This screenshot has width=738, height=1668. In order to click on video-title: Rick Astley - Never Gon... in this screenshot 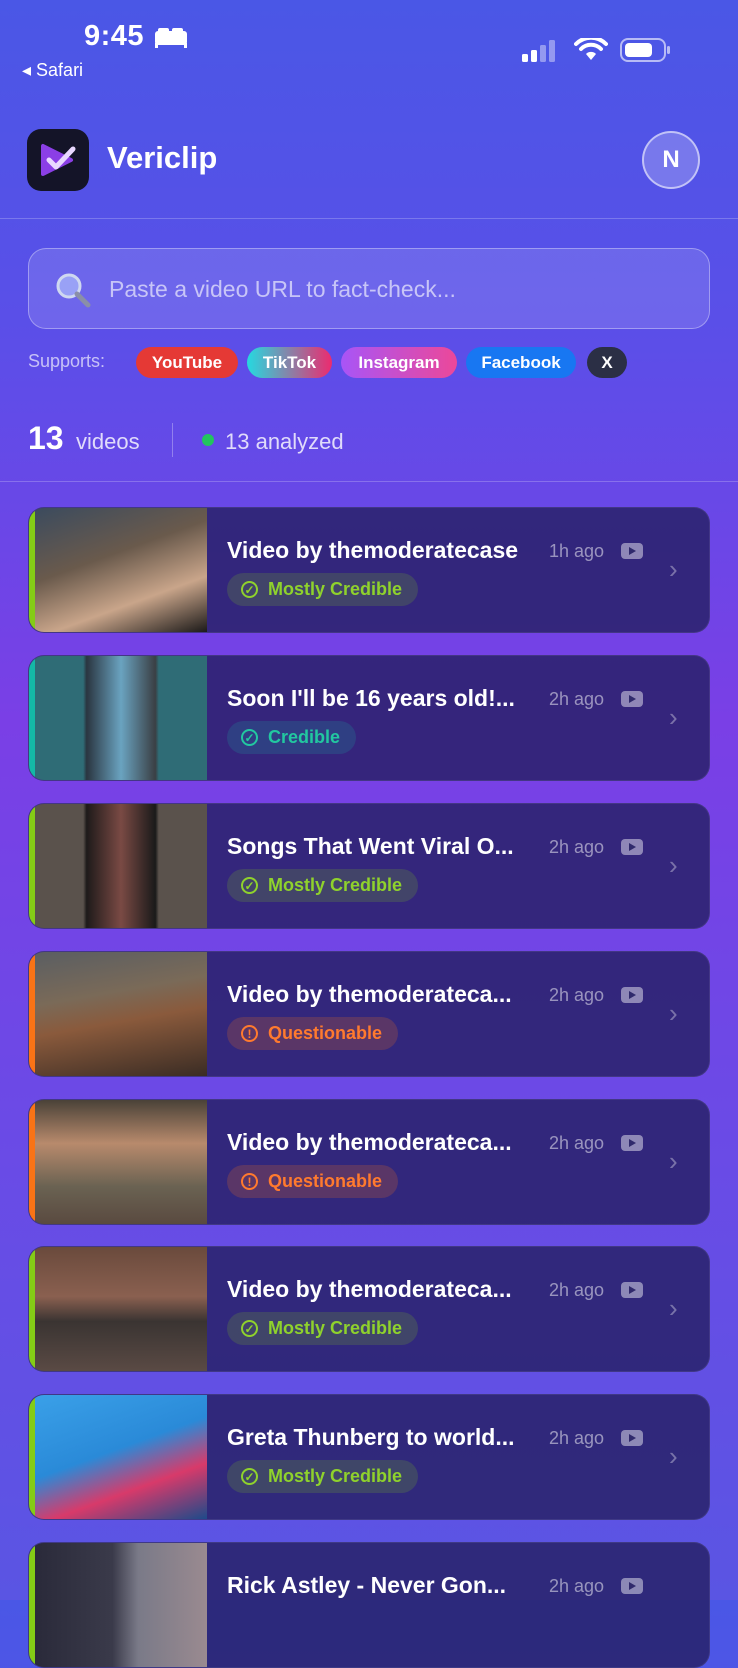, I will do `click(367, 1585)`.